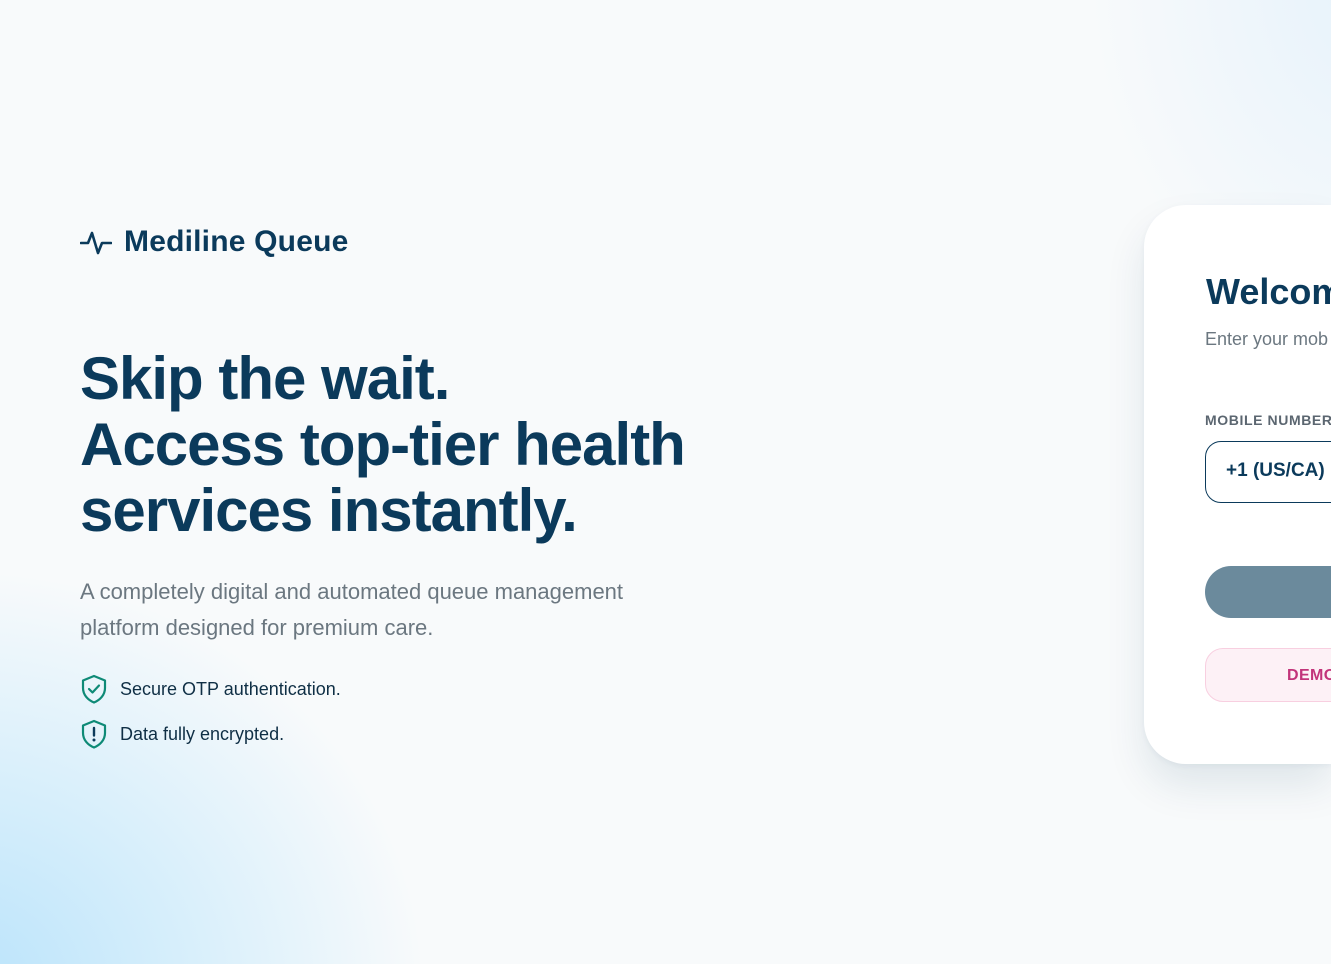 This screenshot has height=964, width=1331. Describe the element at coordinates (1268, 291) in the screenshot. I see `login-title: Welcom` at that location.